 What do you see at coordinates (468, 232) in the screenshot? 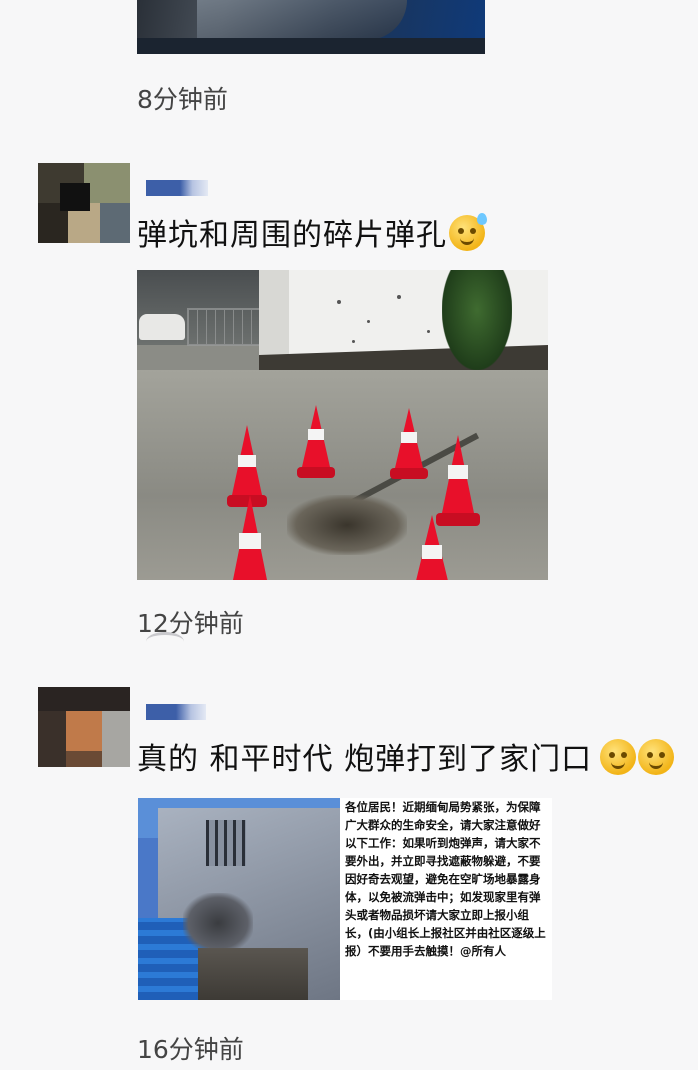
I see `sweat-emoji-icon` at bounding box center [468, 232].